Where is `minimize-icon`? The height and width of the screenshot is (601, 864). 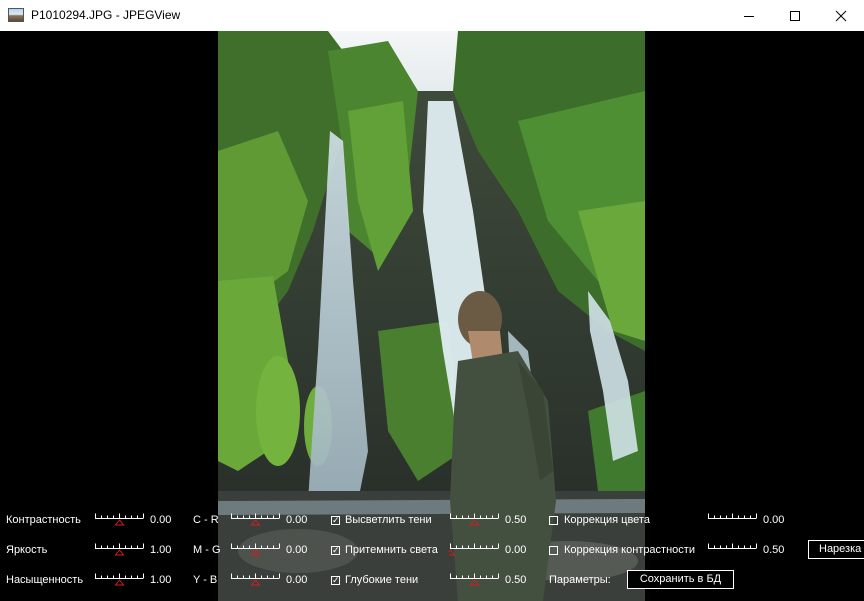
minimize-icon is located at coordinates (749, 16).